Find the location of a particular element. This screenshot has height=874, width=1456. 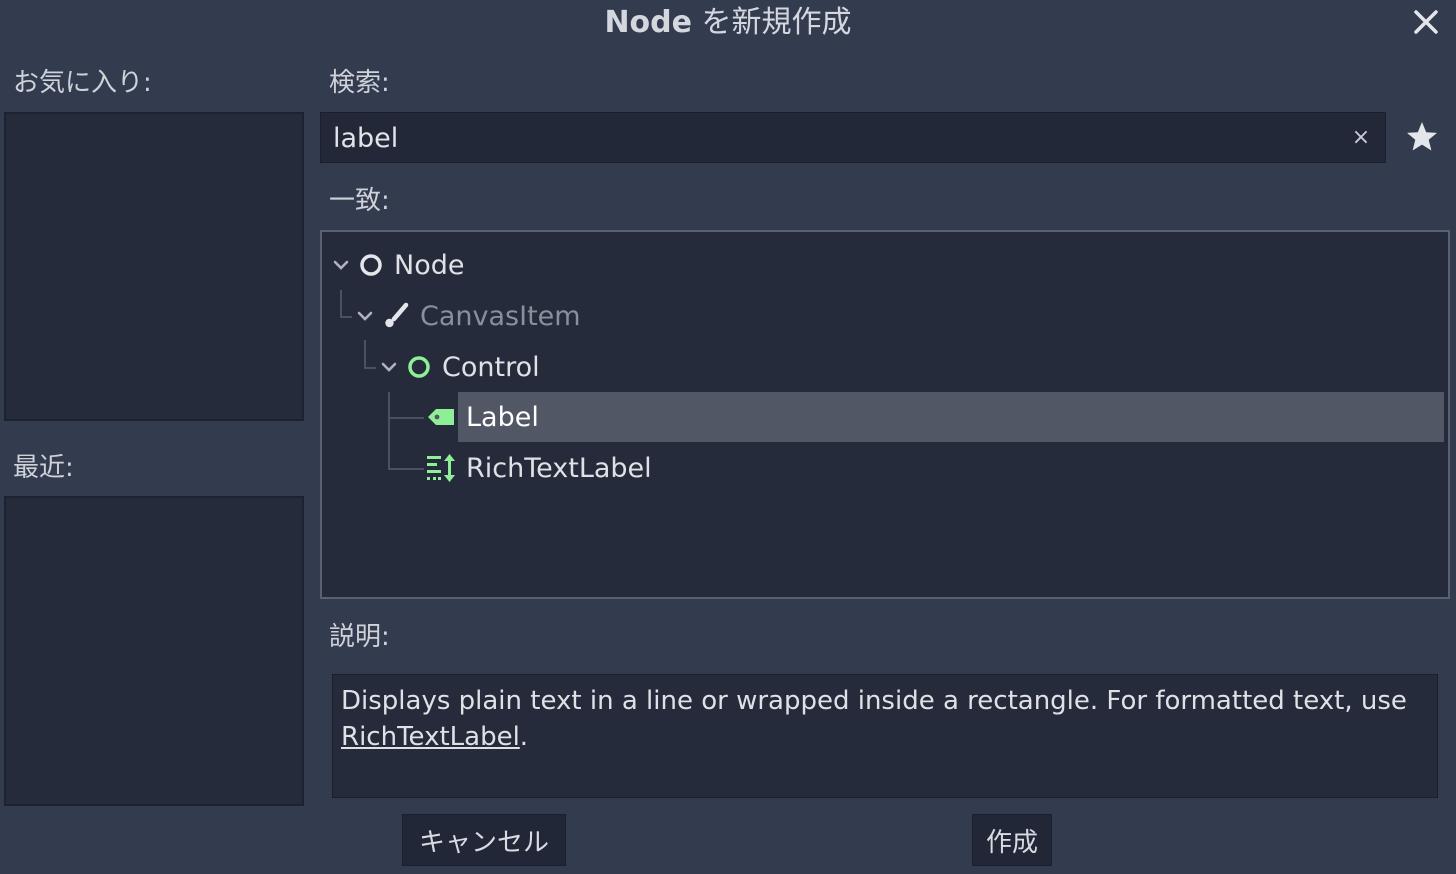

tree-item-label-node: Label is located at coordinates (482, 417).